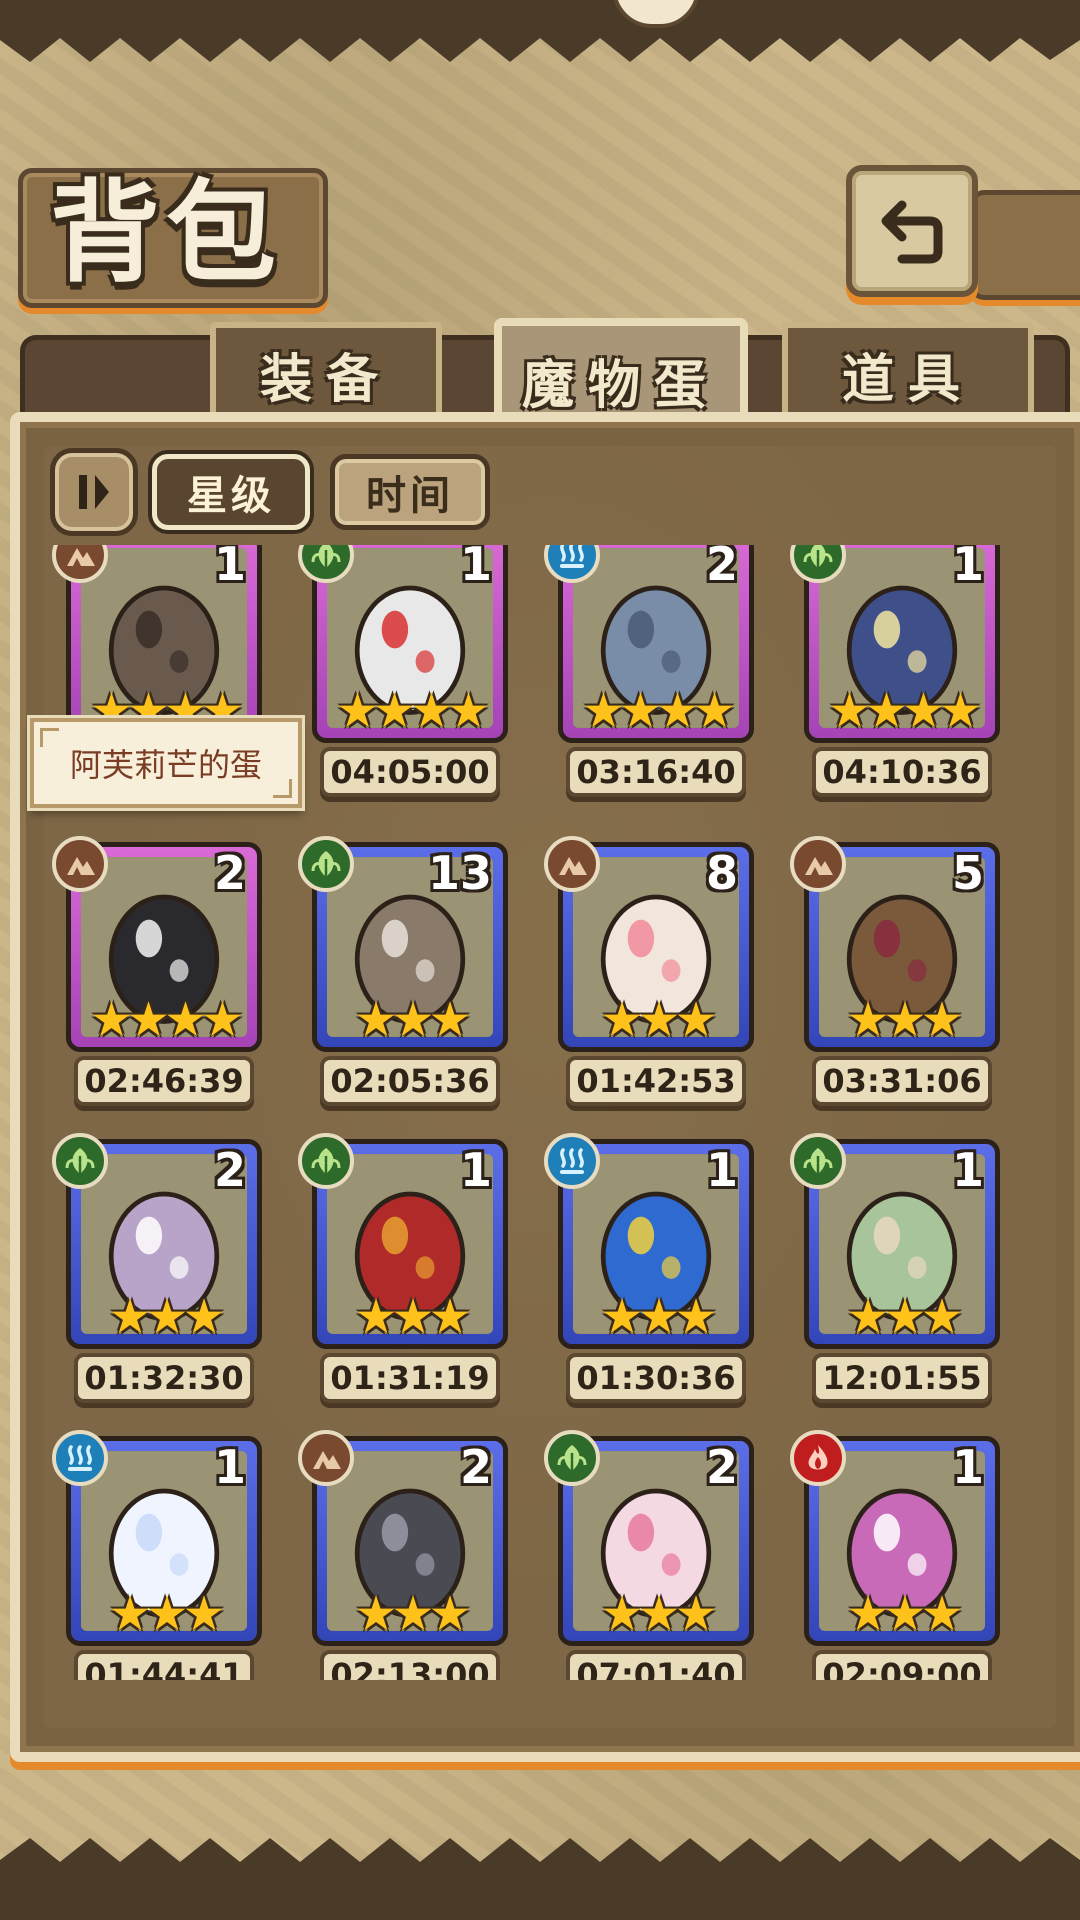  What do you see at coordinates (649, 985) in the screenshot?
I see `egg-card: 8 ★★★ 01:42:53` at bounding box center [649, 985].